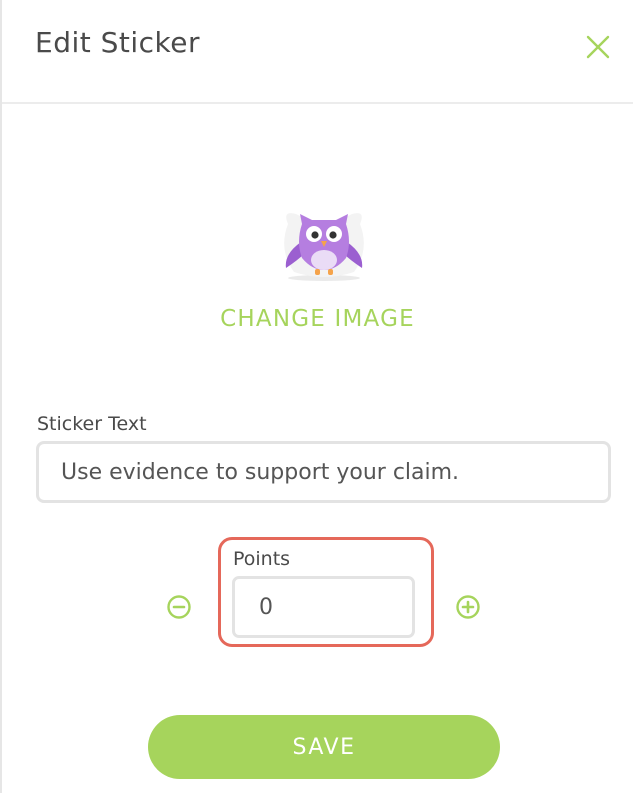 The image size is (633, 793). Describe the element at coordinates (324, 747) in the screenshot. I see `save-button: SAVE` at that location.